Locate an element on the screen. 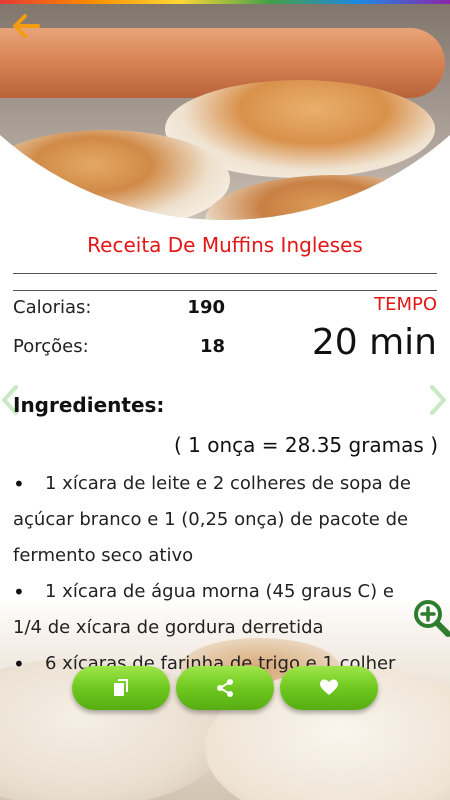 The image size is (450, 800). ingredient-text: 1 xícara de água morna (45 graus C) e is located at coordinates (219, 591).